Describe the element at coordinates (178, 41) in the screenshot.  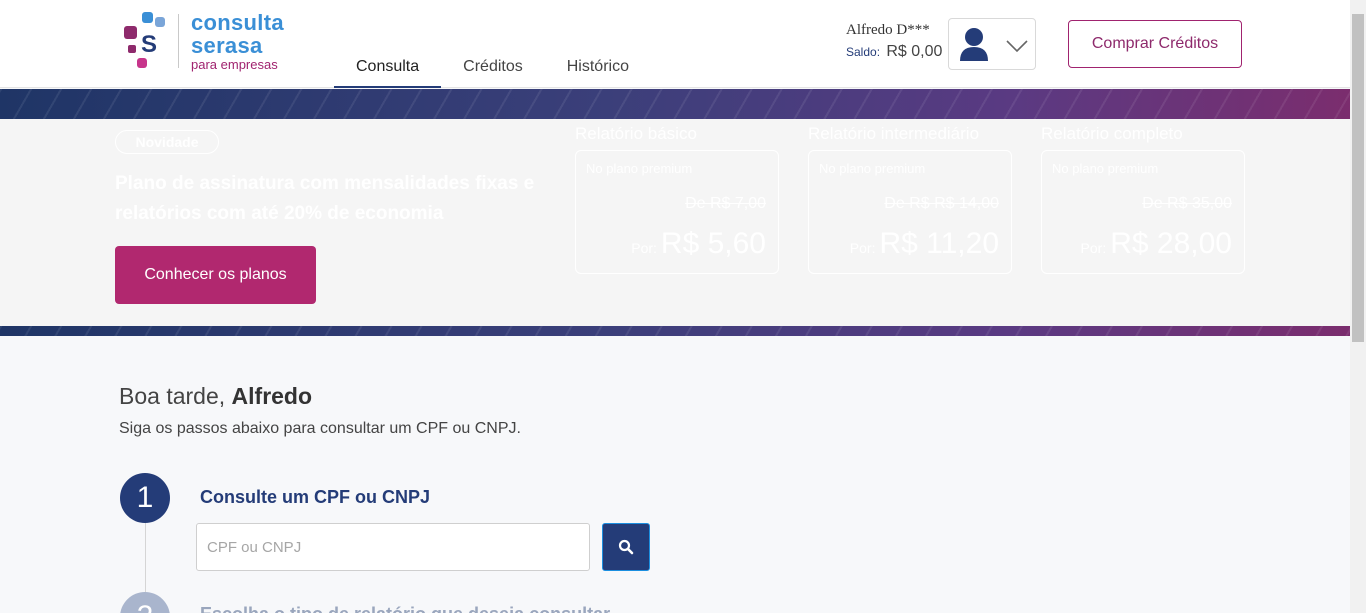
I see `logo-divider` at that location.